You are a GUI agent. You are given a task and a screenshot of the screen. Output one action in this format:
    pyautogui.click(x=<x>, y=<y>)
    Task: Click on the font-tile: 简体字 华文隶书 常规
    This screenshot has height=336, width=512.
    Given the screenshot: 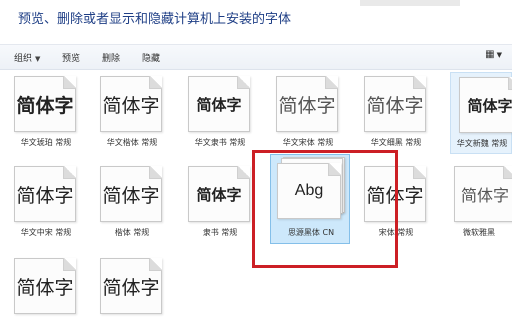 What is the action you would take?
    pyautogui.click(x=220, y=113)
    